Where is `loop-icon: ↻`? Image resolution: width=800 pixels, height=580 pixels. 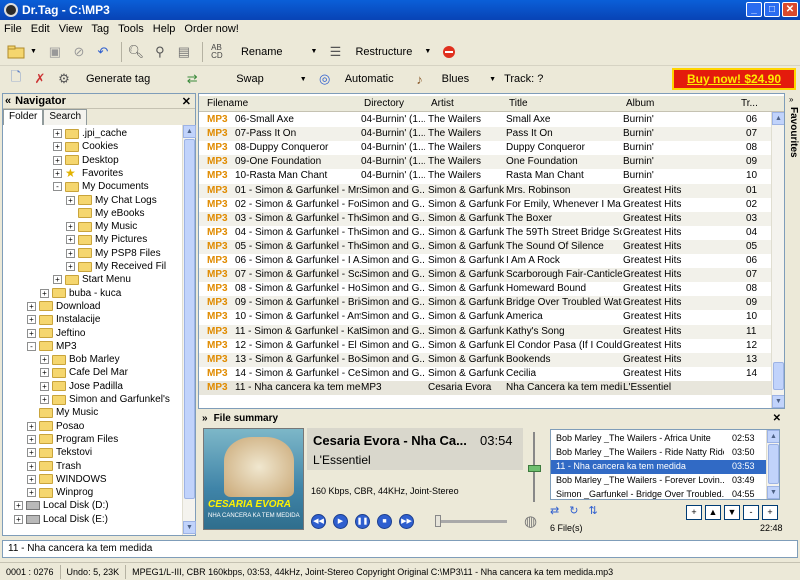 loop-icon: ↻ is located at coordinates (573, 510).